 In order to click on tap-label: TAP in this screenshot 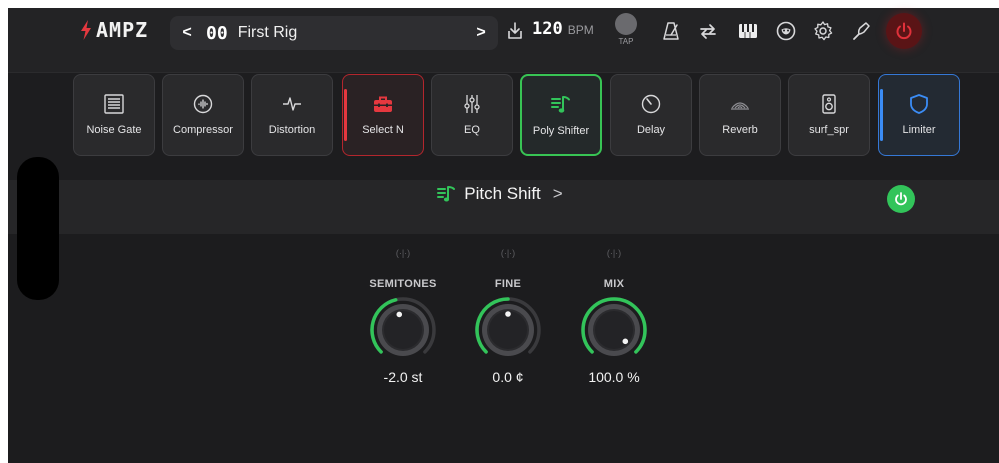, I will do `click(626, 41)`.